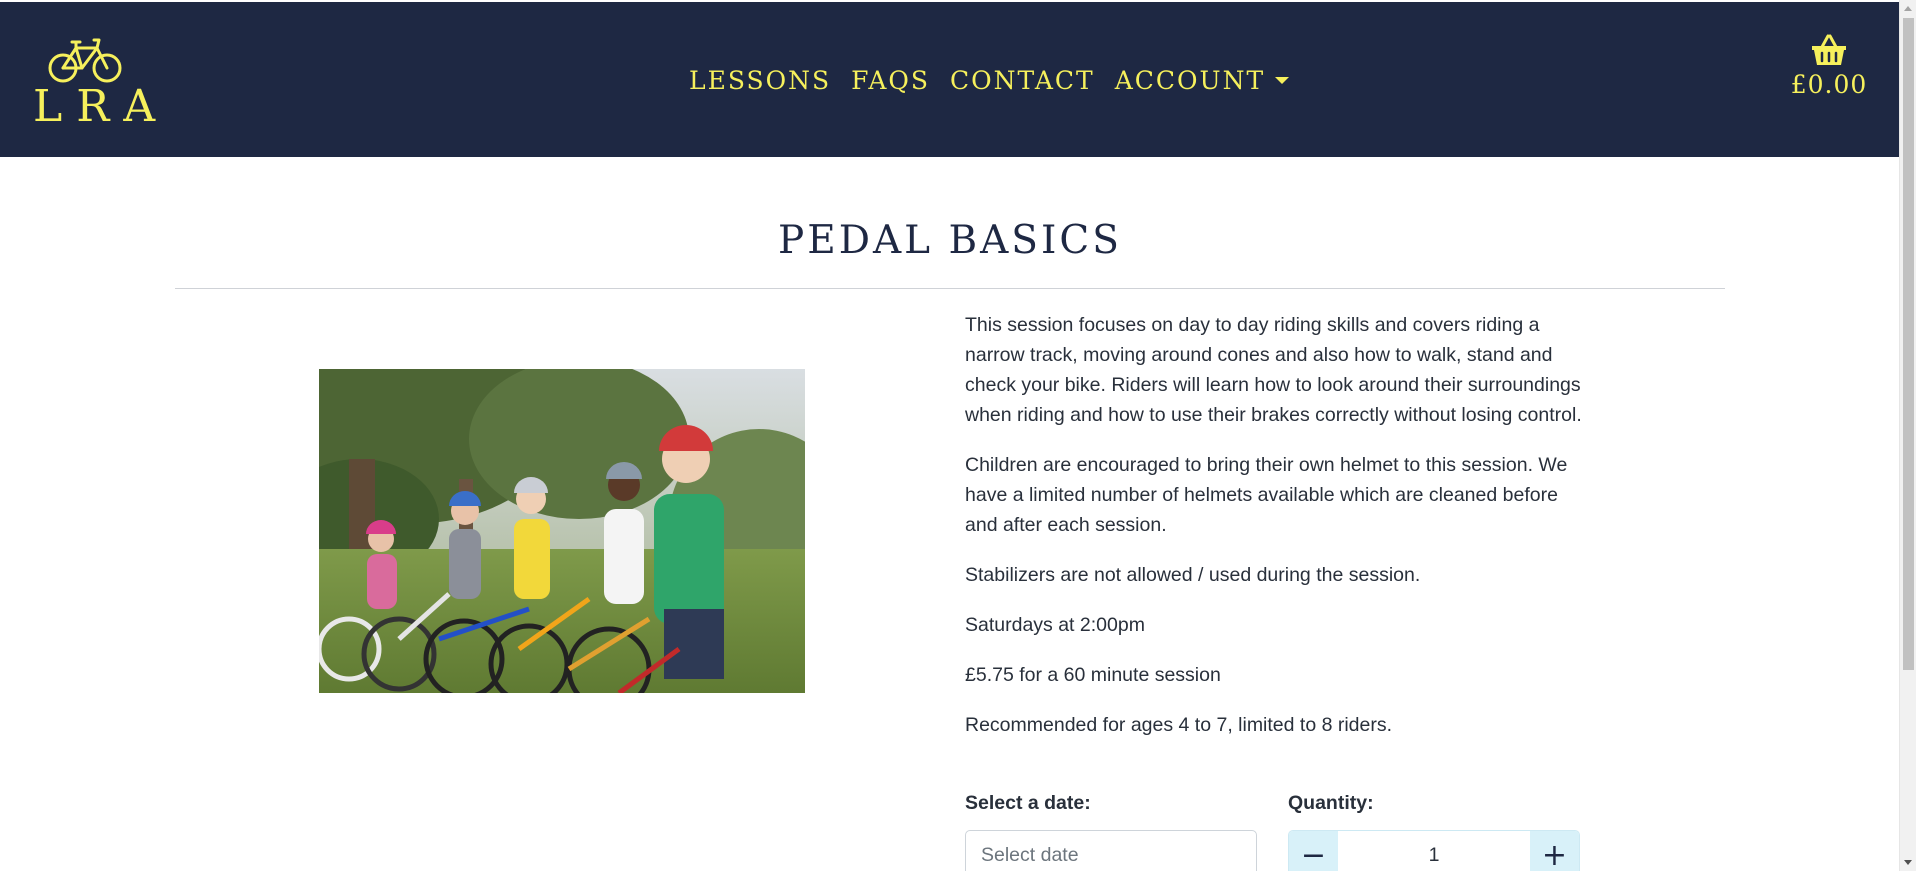 The height and width of the screenshot is (871, 1916). What do you see at coordinates (1829, 66) in the screenshot?
I see `basket-link: £0.00` at bounding box center [1829, 66].